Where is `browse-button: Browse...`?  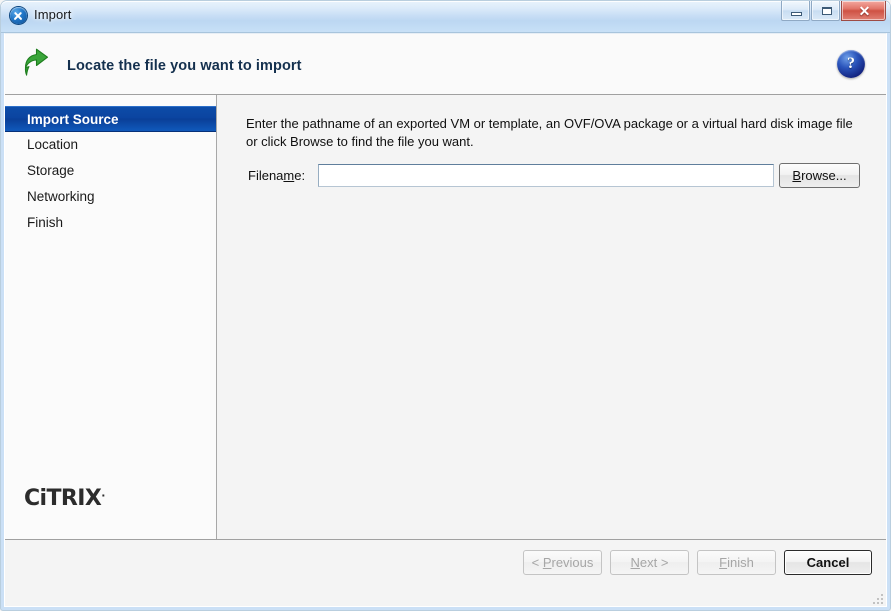
browse-button: Browse... is located at coordinates (819, 175).